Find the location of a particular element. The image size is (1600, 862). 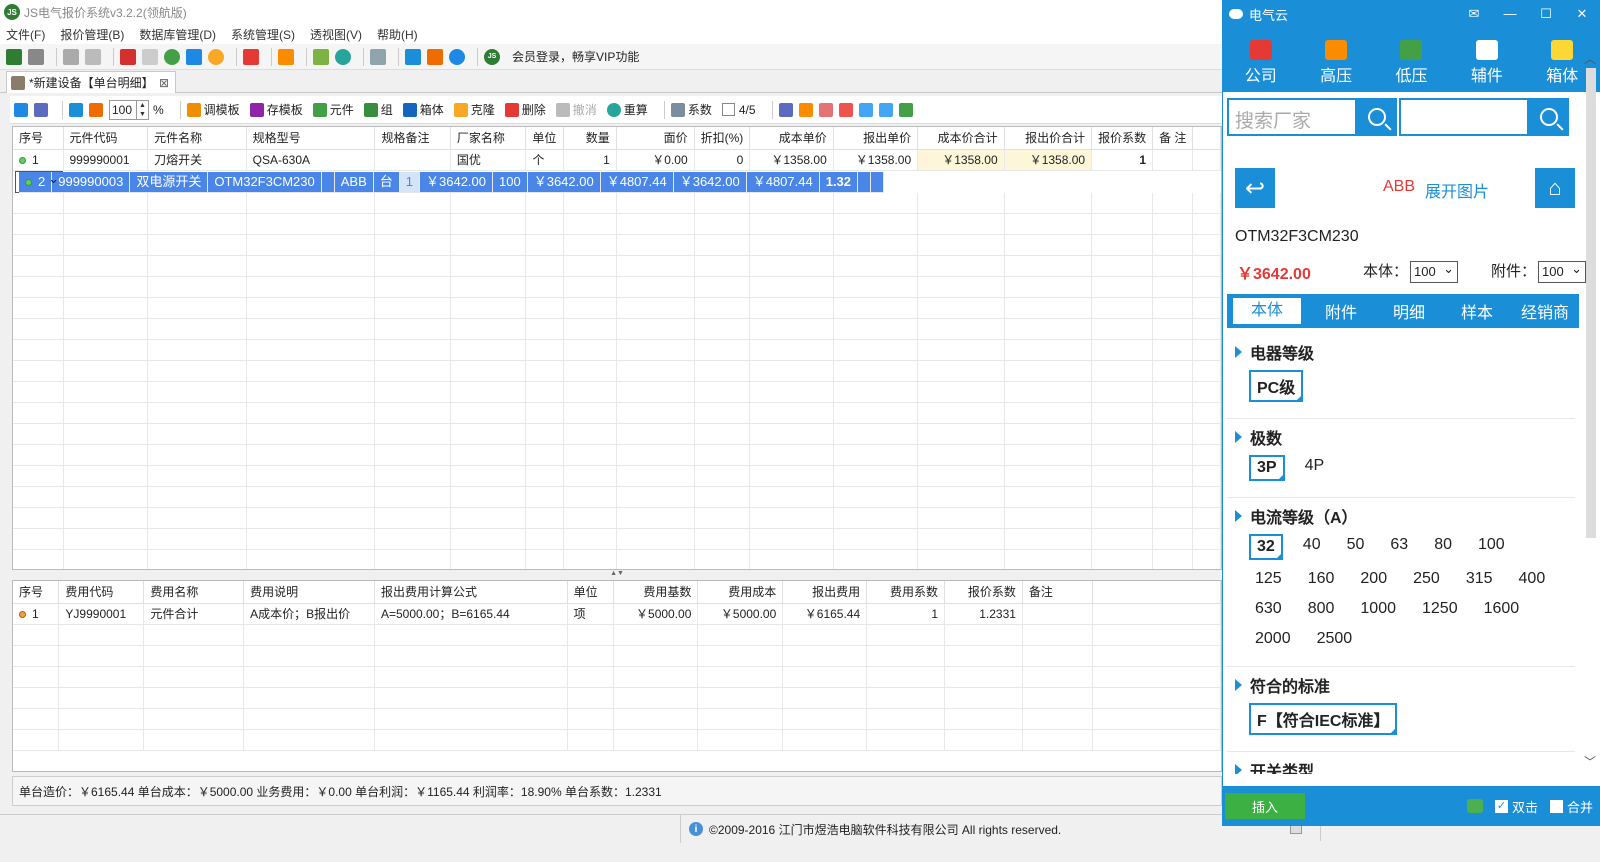

category-cabinet: 箱体 is located at coordinates (1562, 63).